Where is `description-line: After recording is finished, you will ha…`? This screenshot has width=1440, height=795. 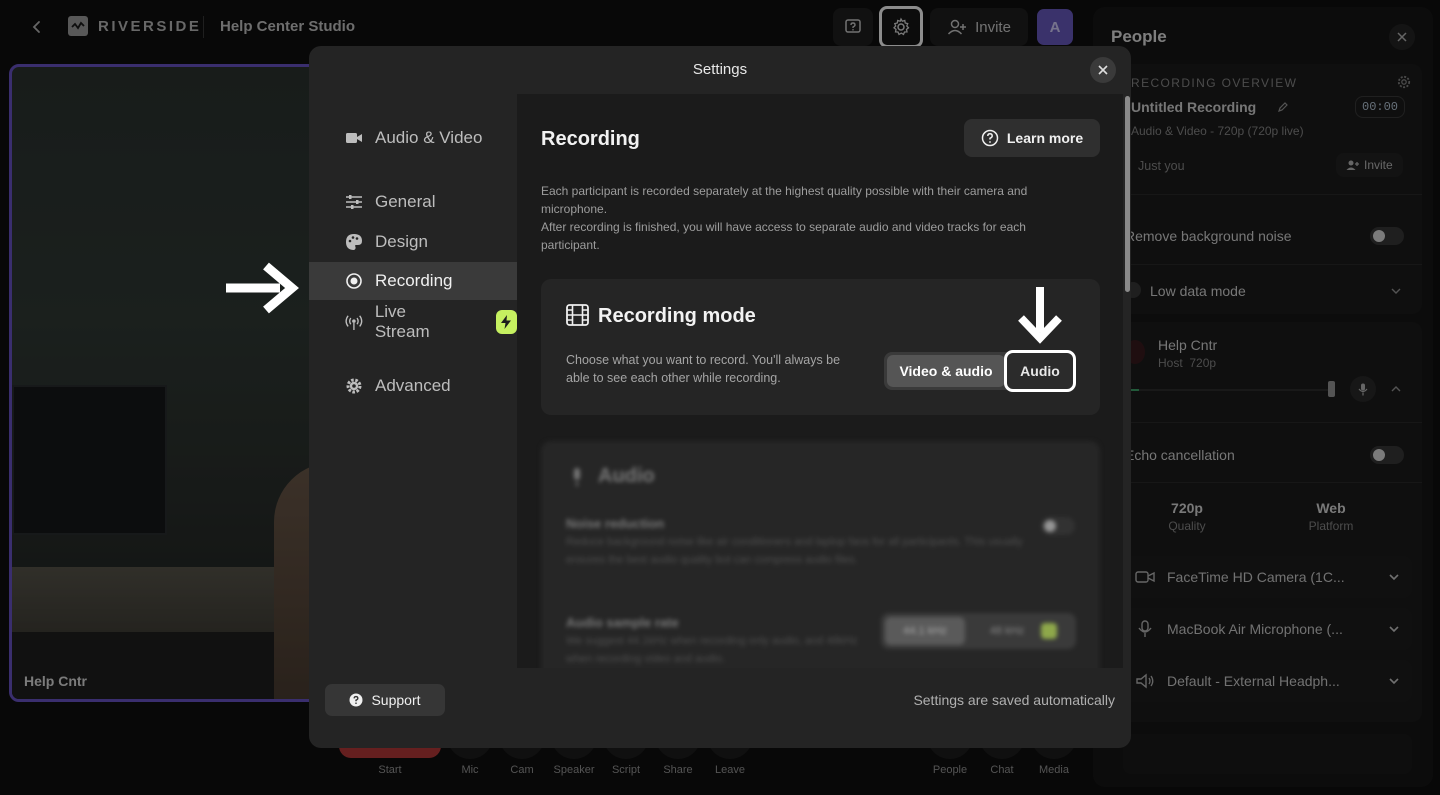 description-line: After recording is finished, you will ha… is located at coordinates (783, 236).